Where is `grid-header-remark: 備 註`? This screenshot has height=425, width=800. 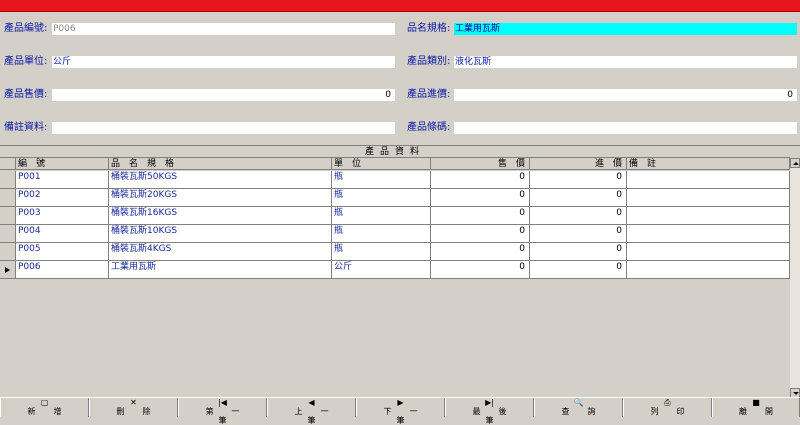 grid-header-remark: 備 註 is located at coordinates (708, 164).